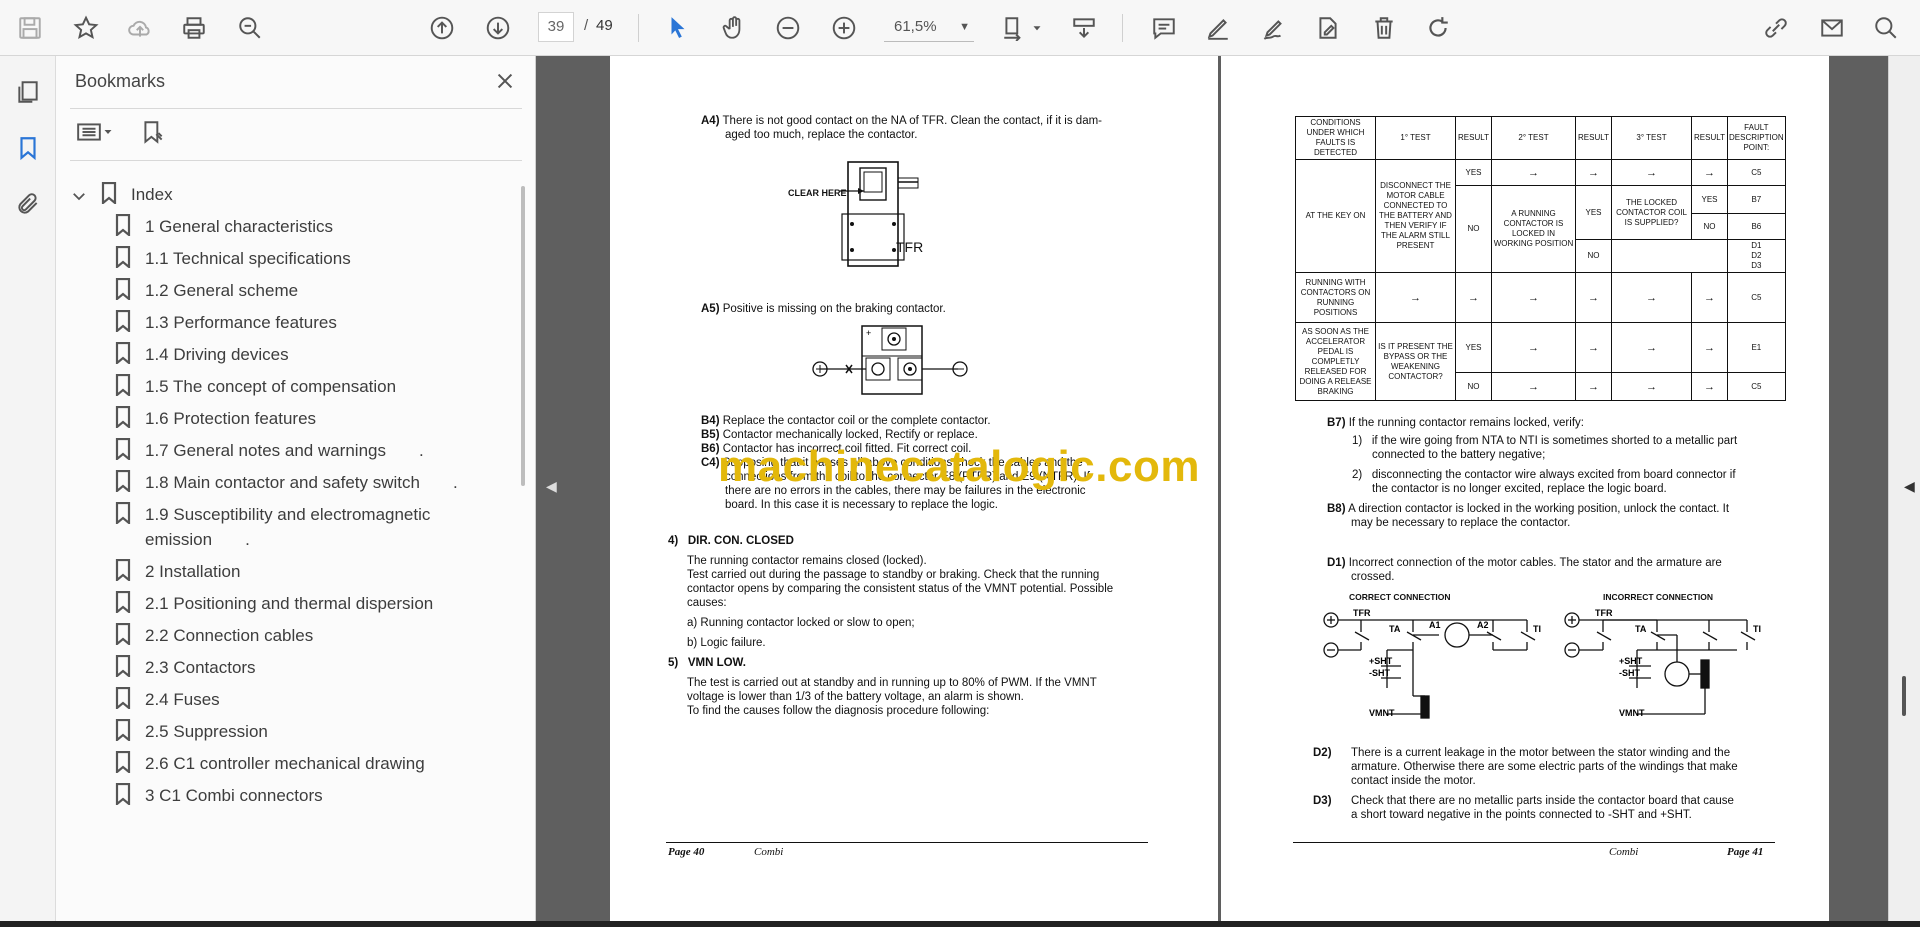  Describe the element at coordinates (95, 132) in the screenshot. I see `bookmark-options-button` at that location.